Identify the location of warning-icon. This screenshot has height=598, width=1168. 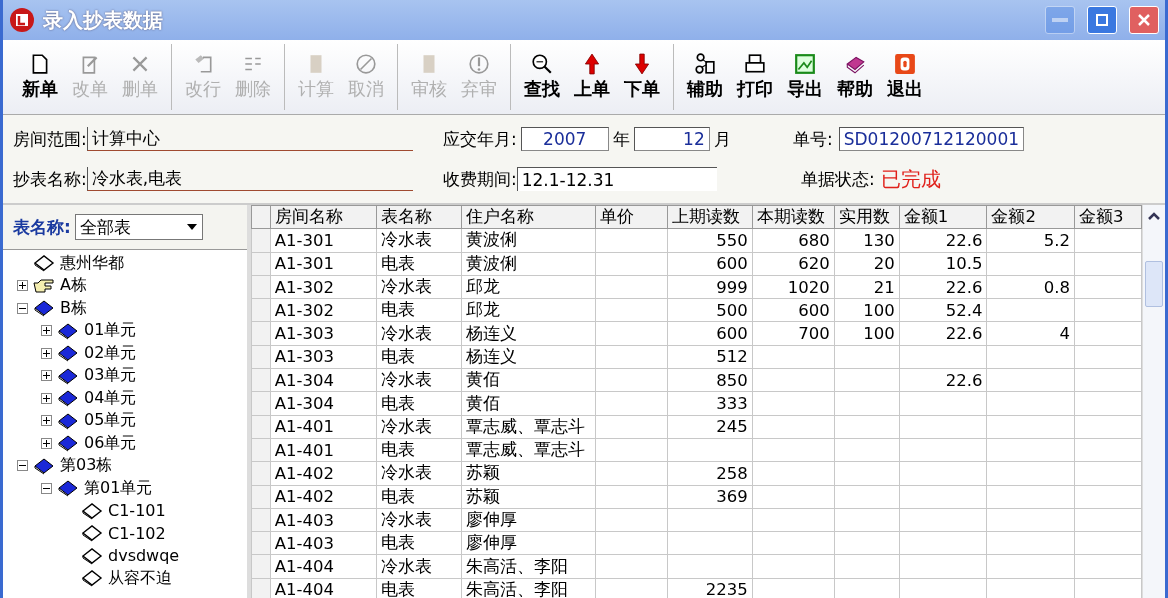
(479, 64).